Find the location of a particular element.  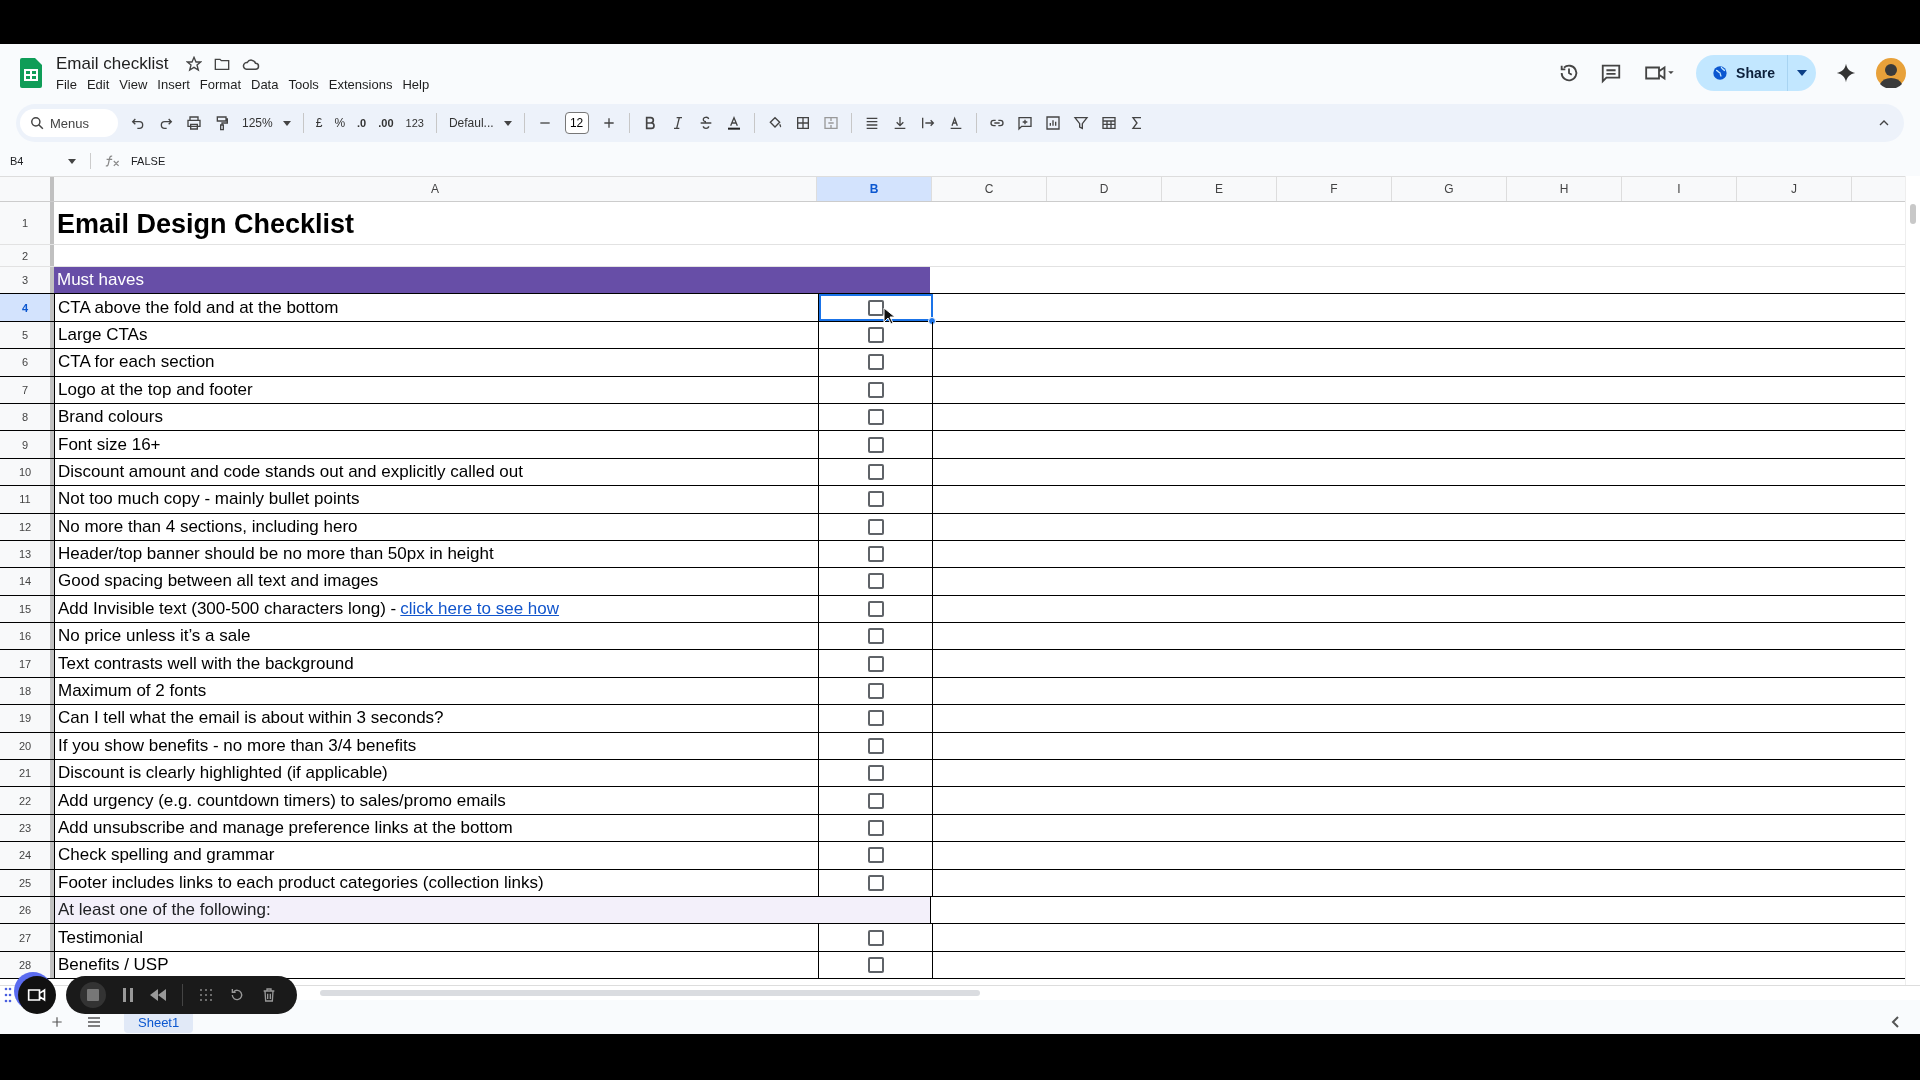

dots-grid-icon is located at coordinates (206, 995).